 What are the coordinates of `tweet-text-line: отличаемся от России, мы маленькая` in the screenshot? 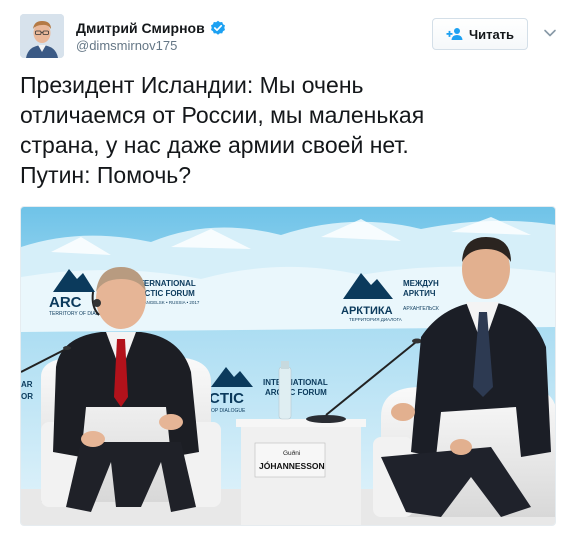 It's located at (222, 115).